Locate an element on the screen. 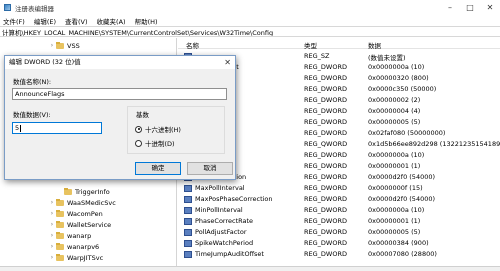  value-name: MaxPosPhaseCorrection is located at coordinates (234, 199).